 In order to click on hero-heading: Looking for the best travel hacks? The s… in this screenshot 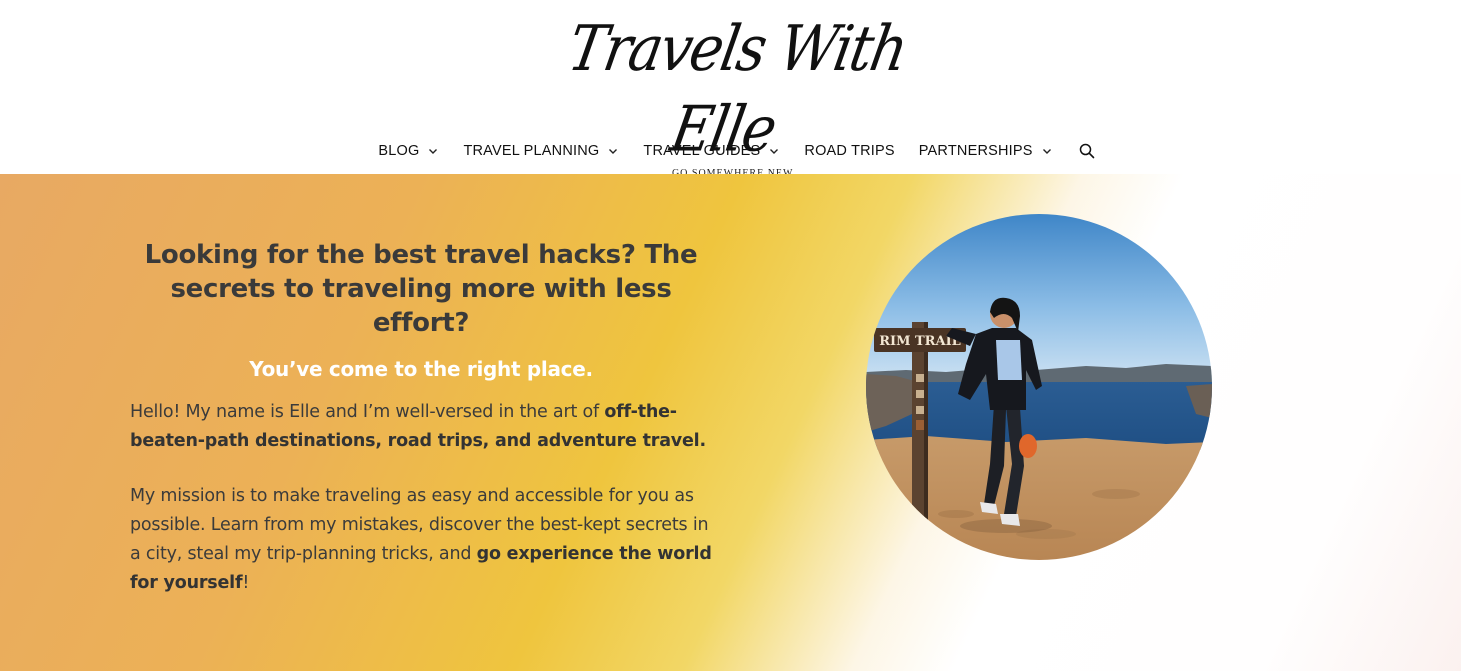, I will do `click(421, 289)`.